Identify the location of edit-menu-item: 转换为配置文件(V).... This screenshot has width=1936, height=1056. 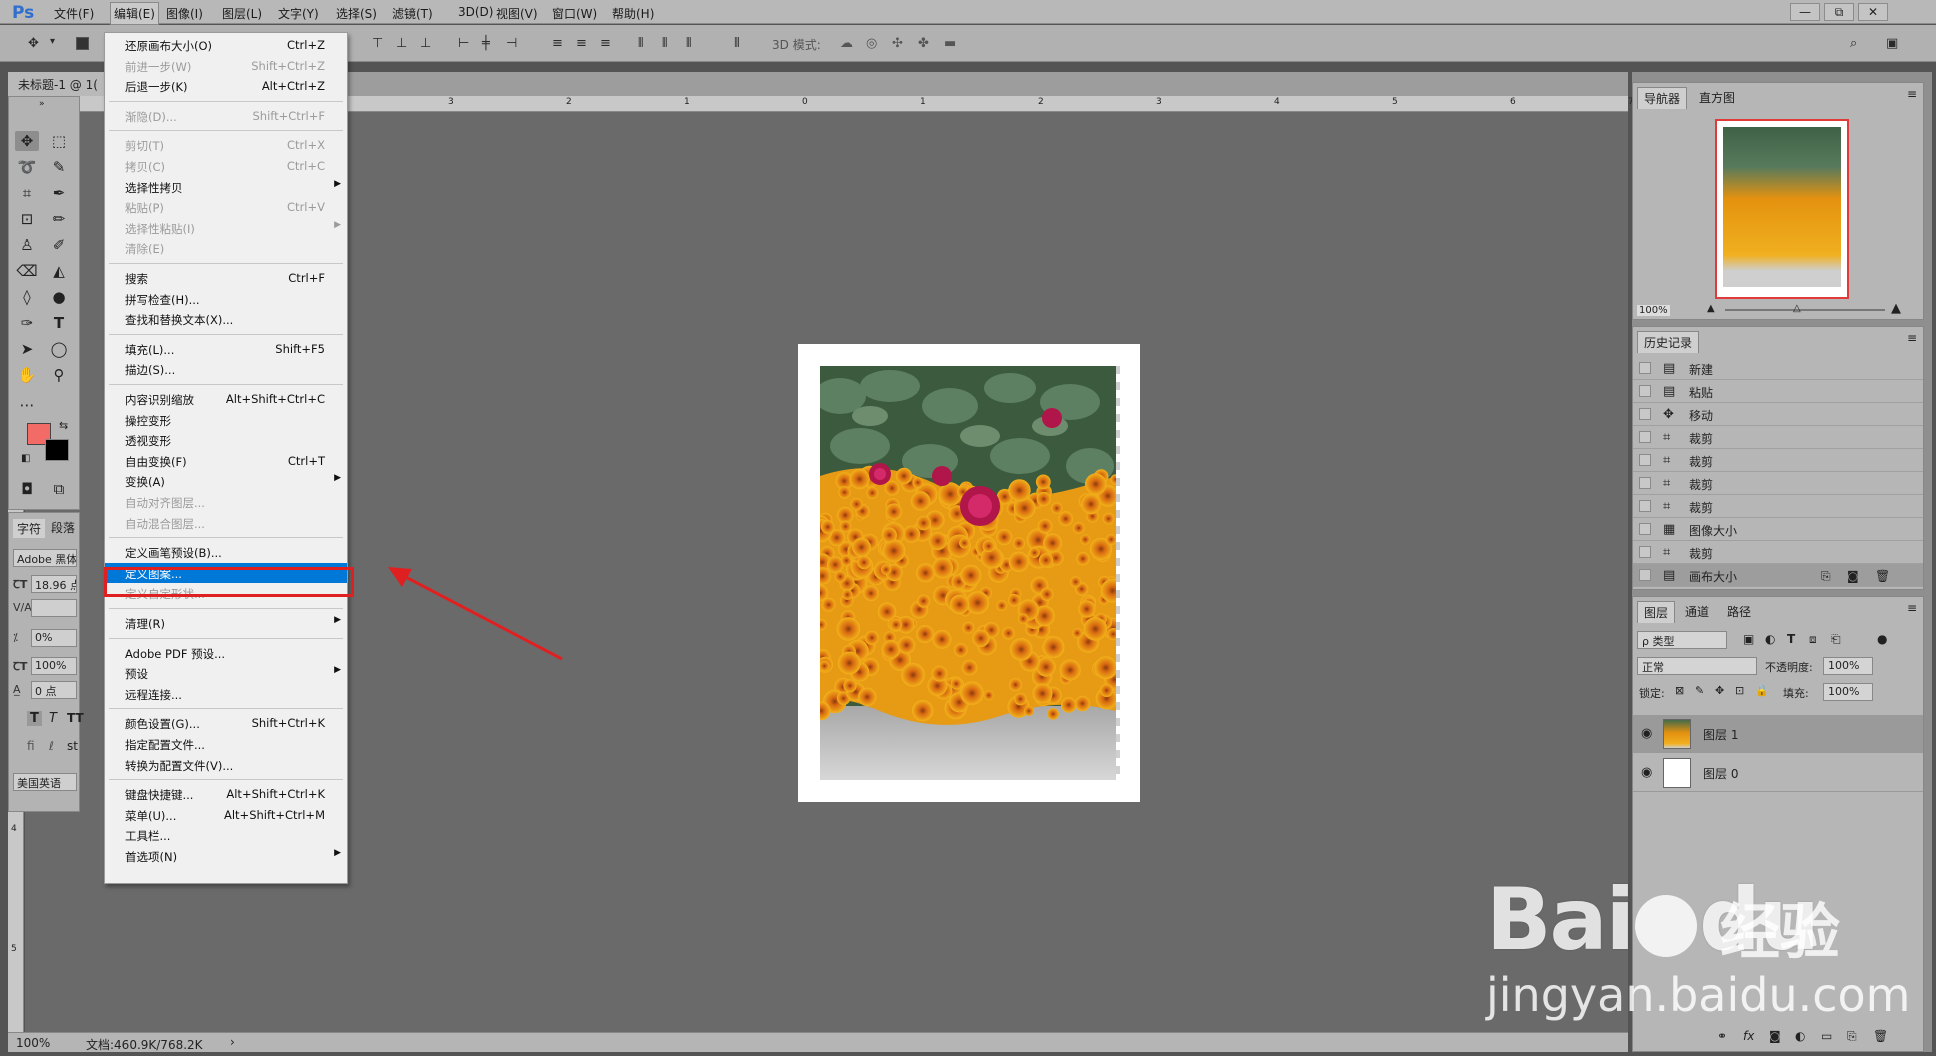
(226, 765).